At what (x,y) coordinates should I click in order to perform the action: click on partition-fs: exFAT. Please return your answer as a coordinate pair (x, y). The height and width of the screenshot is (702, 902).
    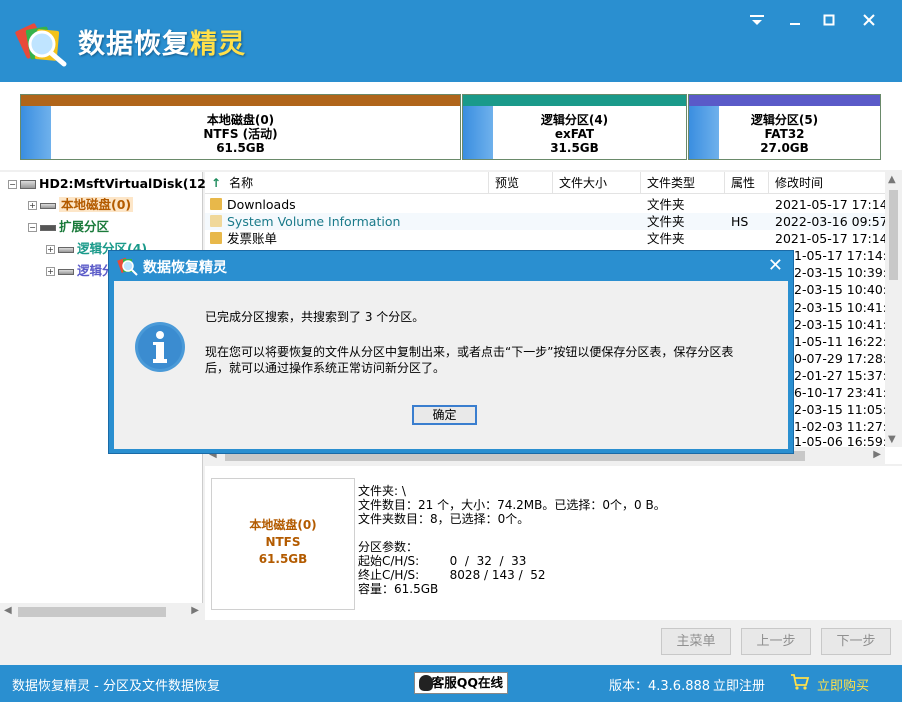
    Looking at the image, I should click on (574, 134).